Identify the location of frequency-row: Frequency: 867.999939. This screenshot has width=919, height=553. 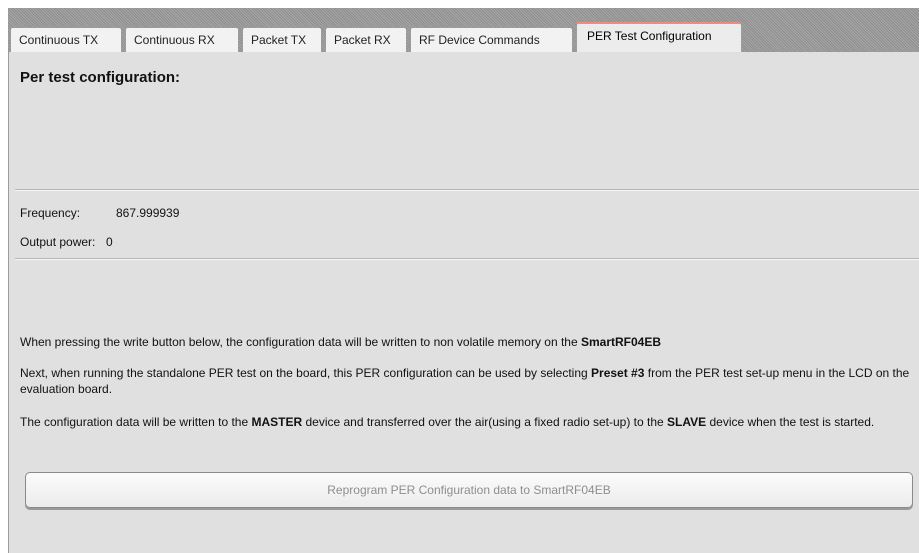
(99, 213).